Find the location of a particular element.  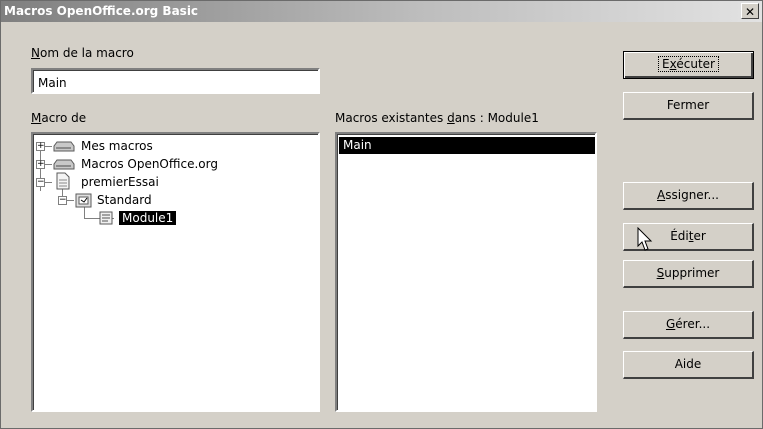

macro-from-label: Macro de is located at coordinates (59, 118).